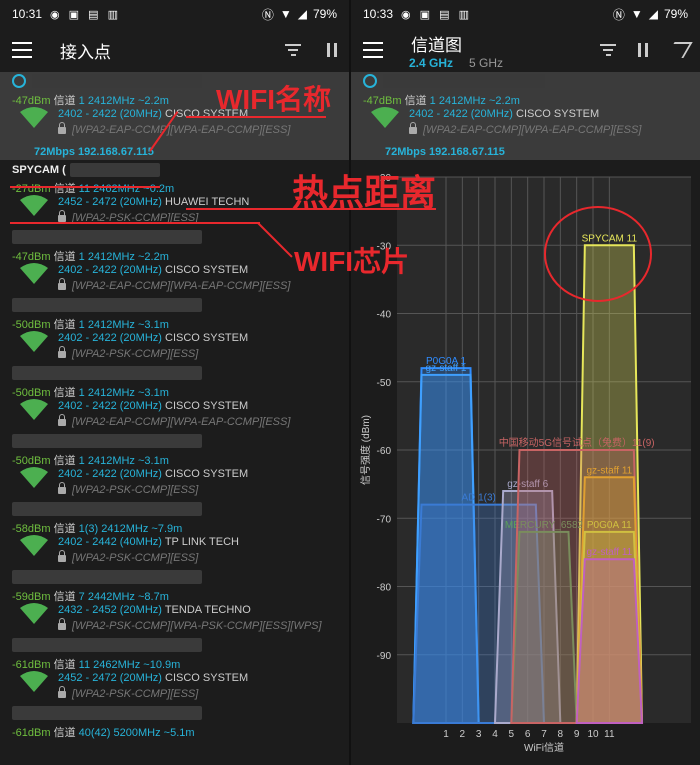 The height and width of the screenshot is (765, 700). I want to click on vendor: TP LINK TECH, so click(201, 542).